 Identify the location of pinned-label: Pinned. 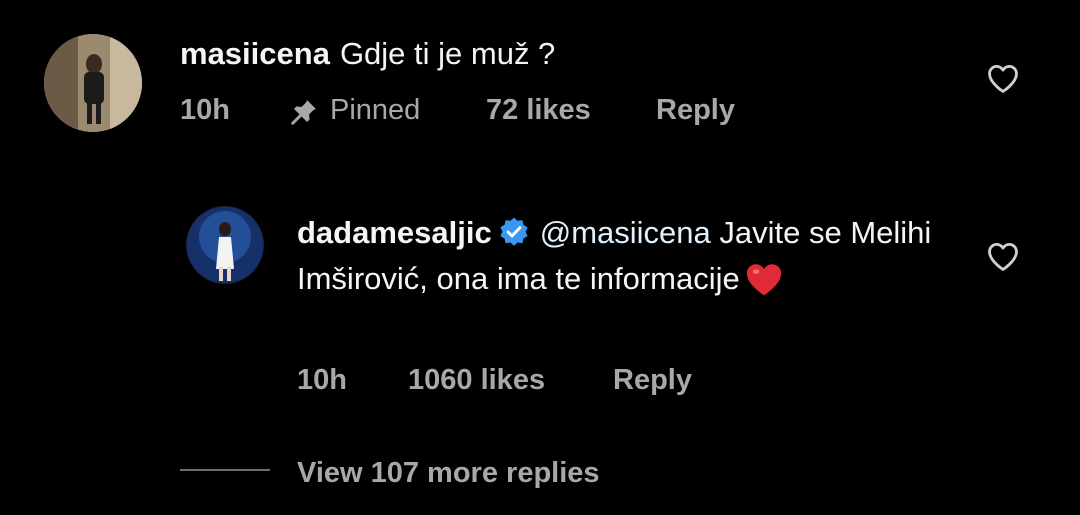
(375, 110).